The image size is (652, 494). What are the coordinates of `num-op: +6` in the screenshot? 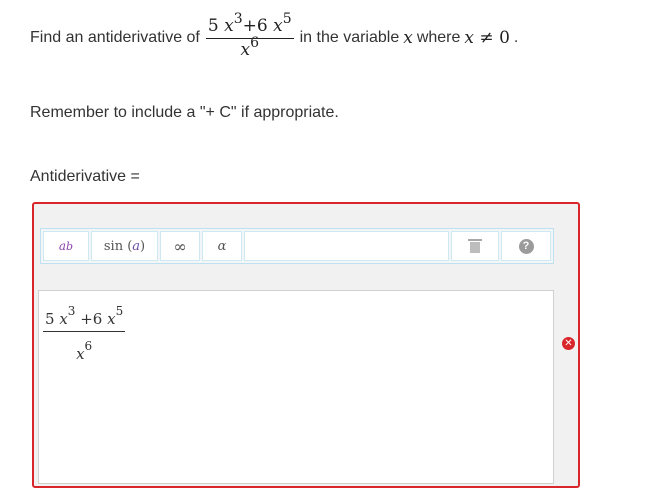 It's located at (255, 26).